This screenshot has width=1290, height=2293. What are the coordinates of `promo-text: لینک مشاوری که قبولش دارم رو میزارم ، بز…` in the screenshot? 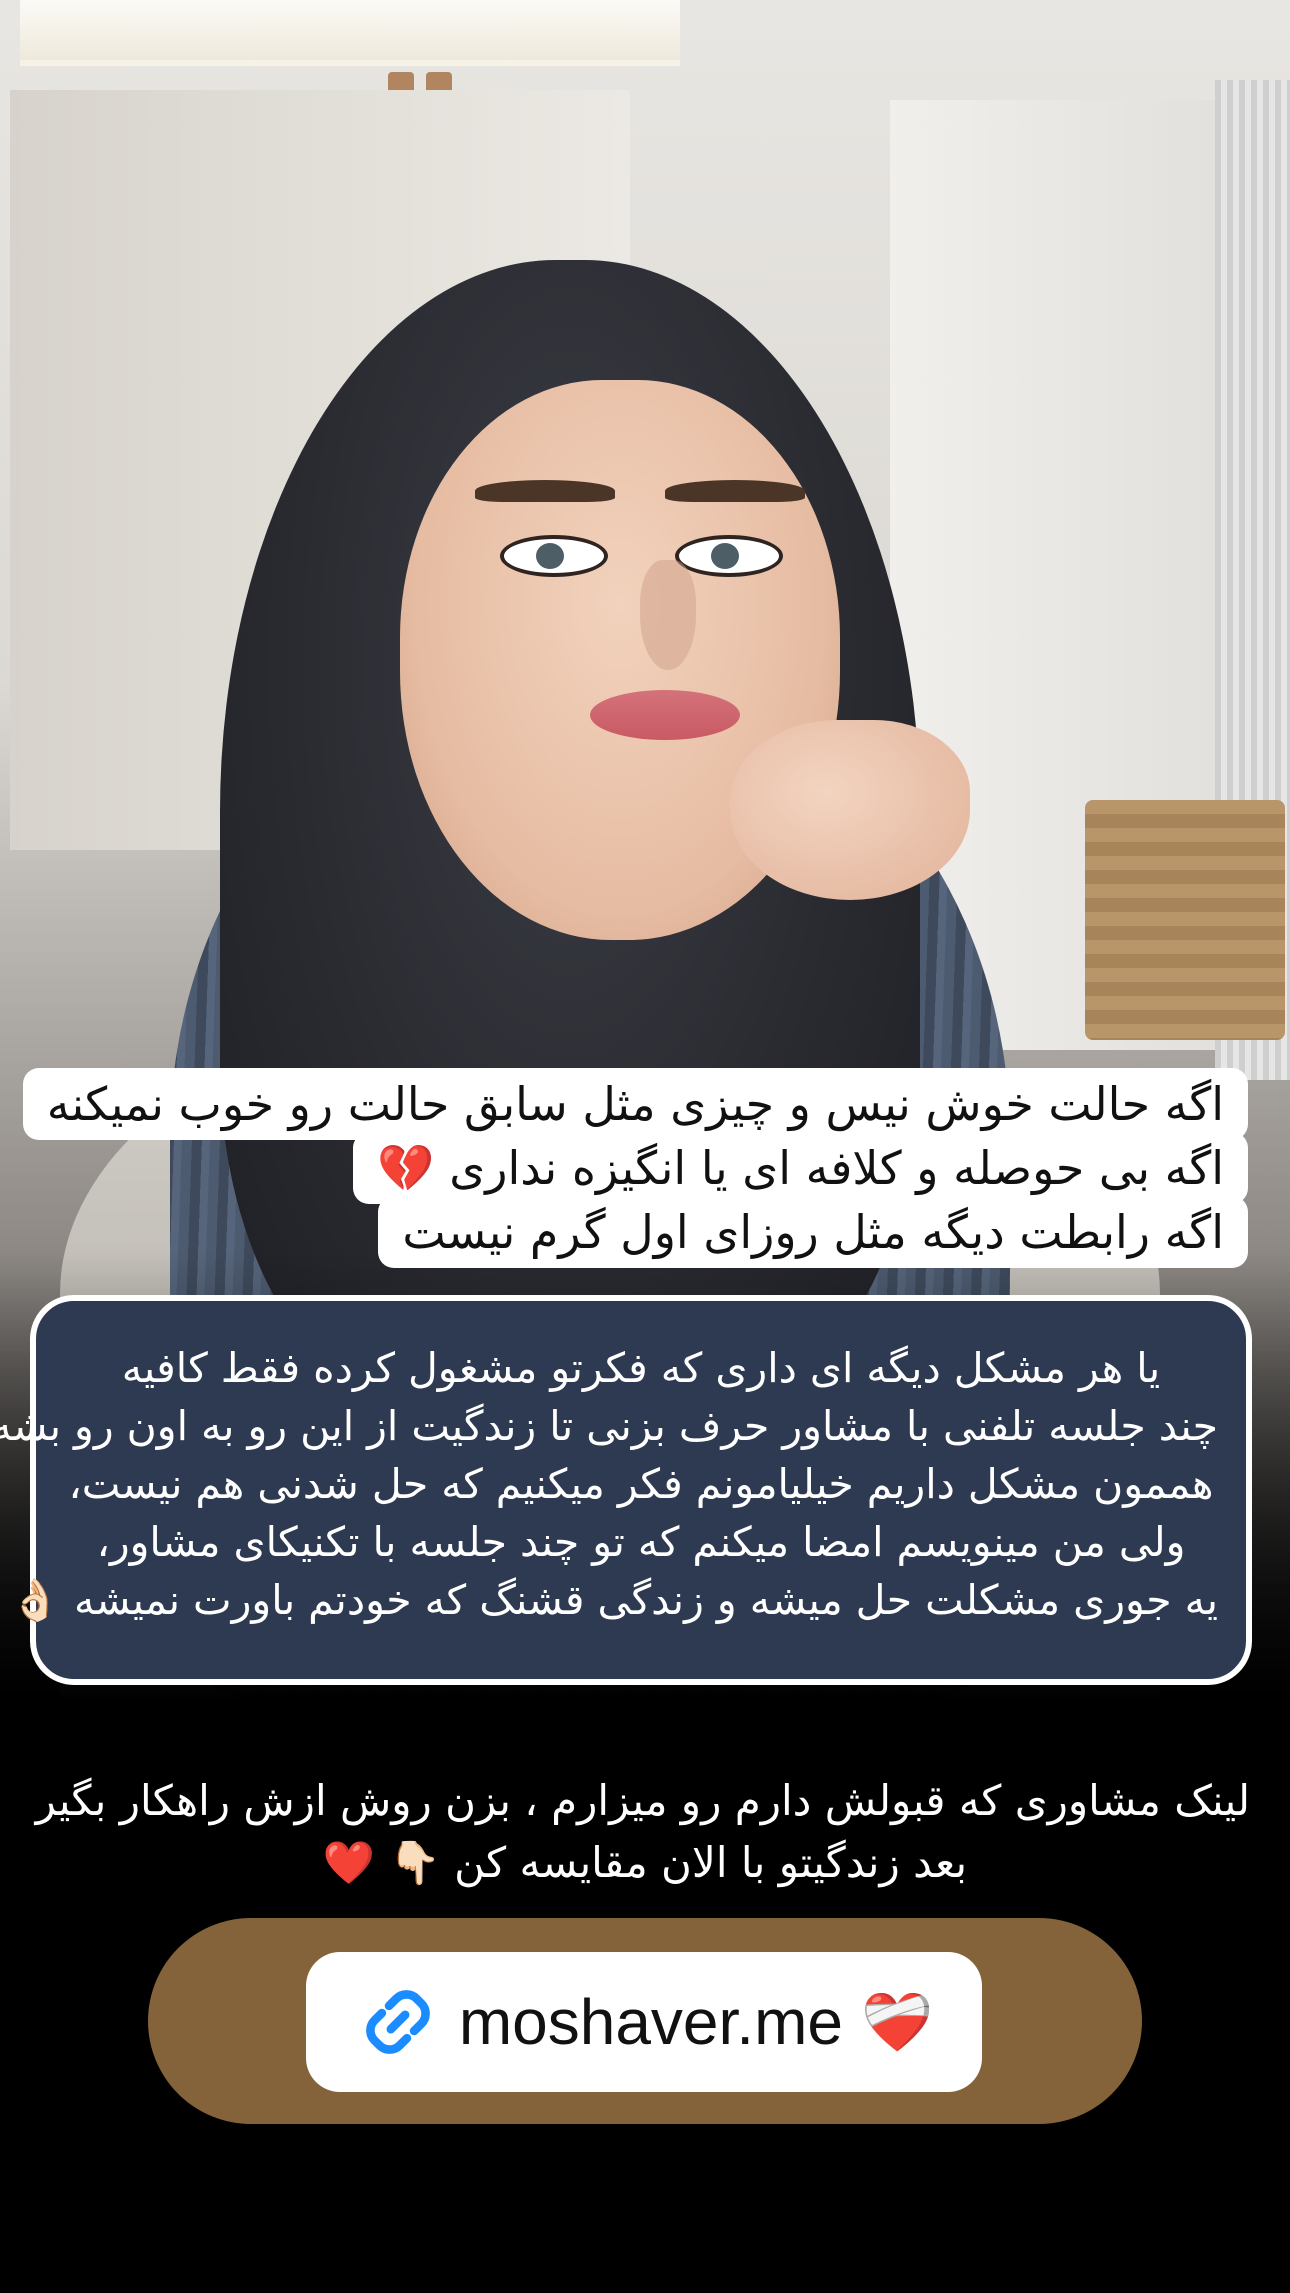 It's located at (642, 1832).